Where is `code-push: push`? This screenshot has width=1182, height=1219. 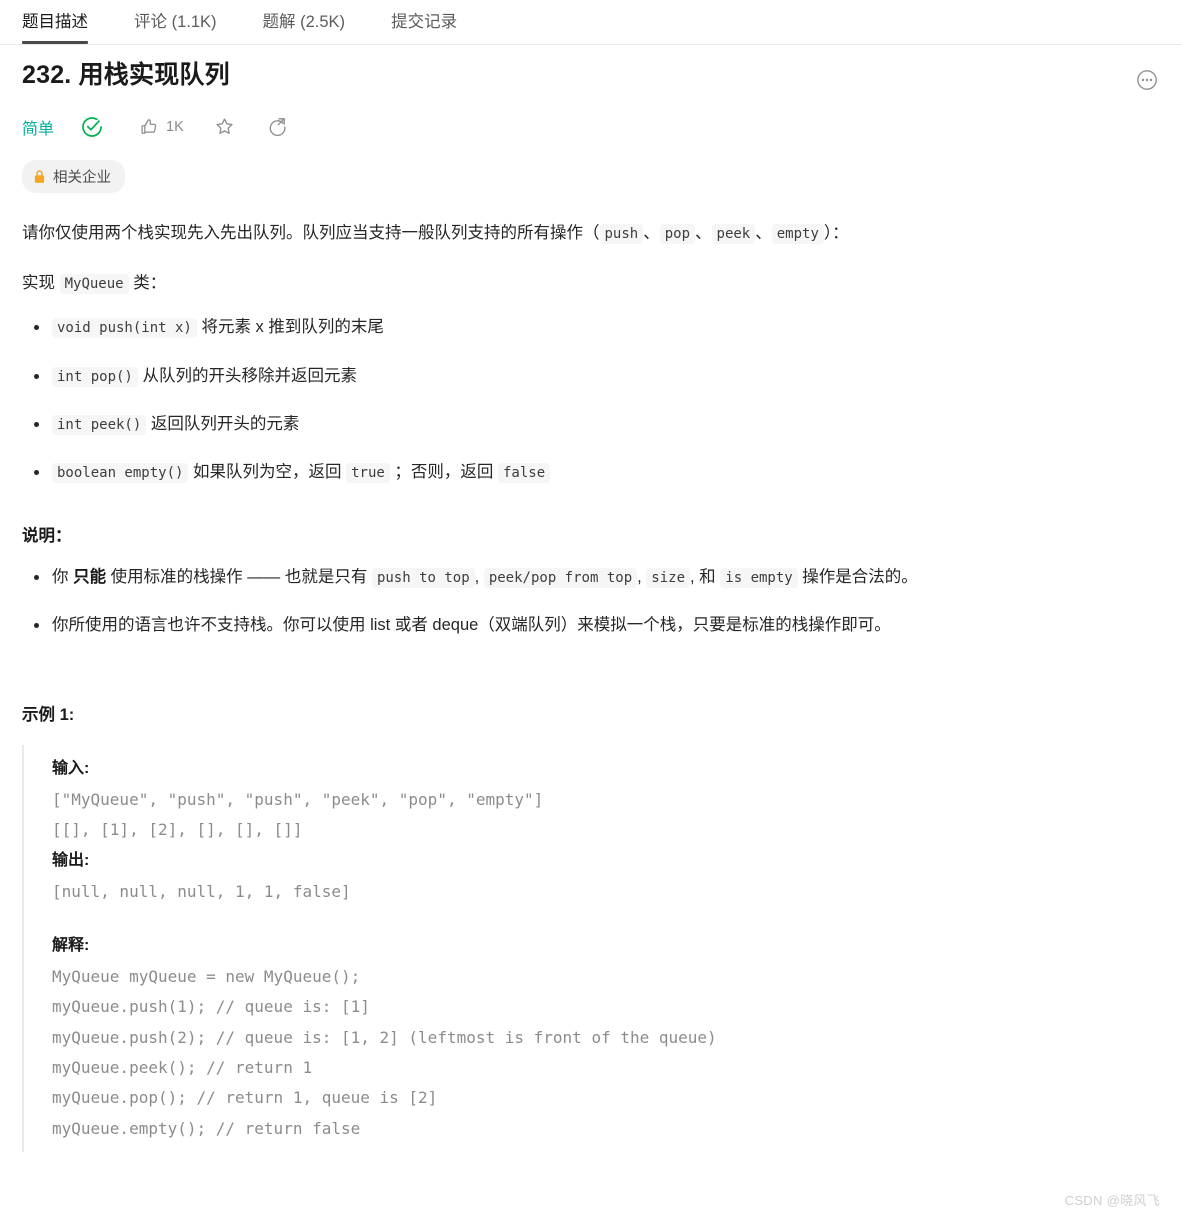 code-push: push is located at coordinates (621, 233).